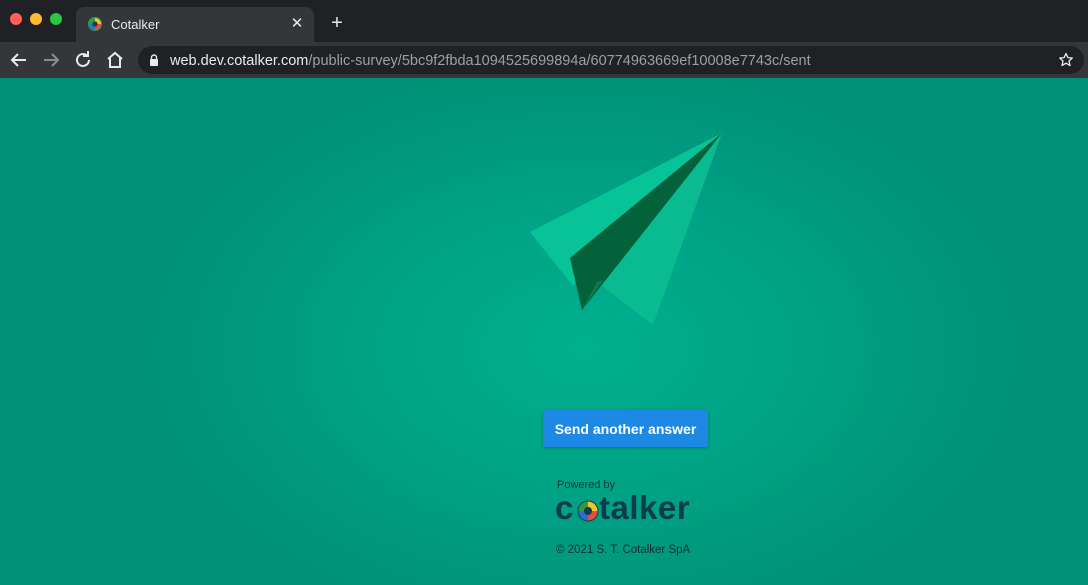 The width and height of the screenshot is (1088, 585). What do you see at coordinates (588, 511) in the screenshot?
I see `logo-o-icon` at bounding box center [588, 511].